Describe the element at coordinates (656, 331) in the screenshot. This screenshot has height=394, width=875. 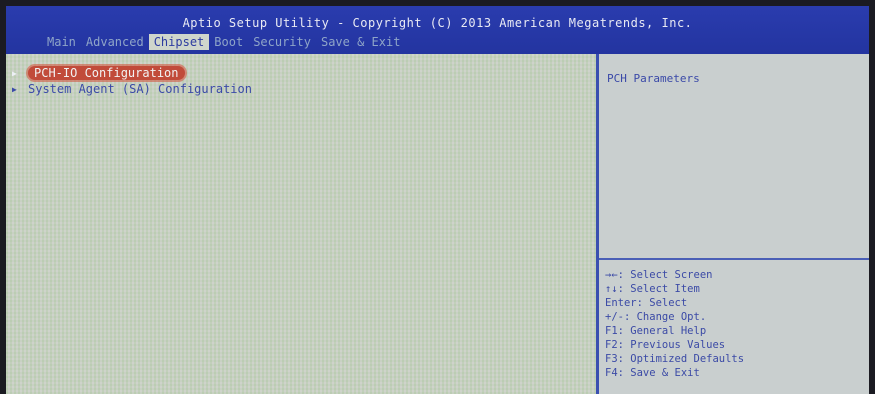
I see `key-hint: F1: General Help` at that location.